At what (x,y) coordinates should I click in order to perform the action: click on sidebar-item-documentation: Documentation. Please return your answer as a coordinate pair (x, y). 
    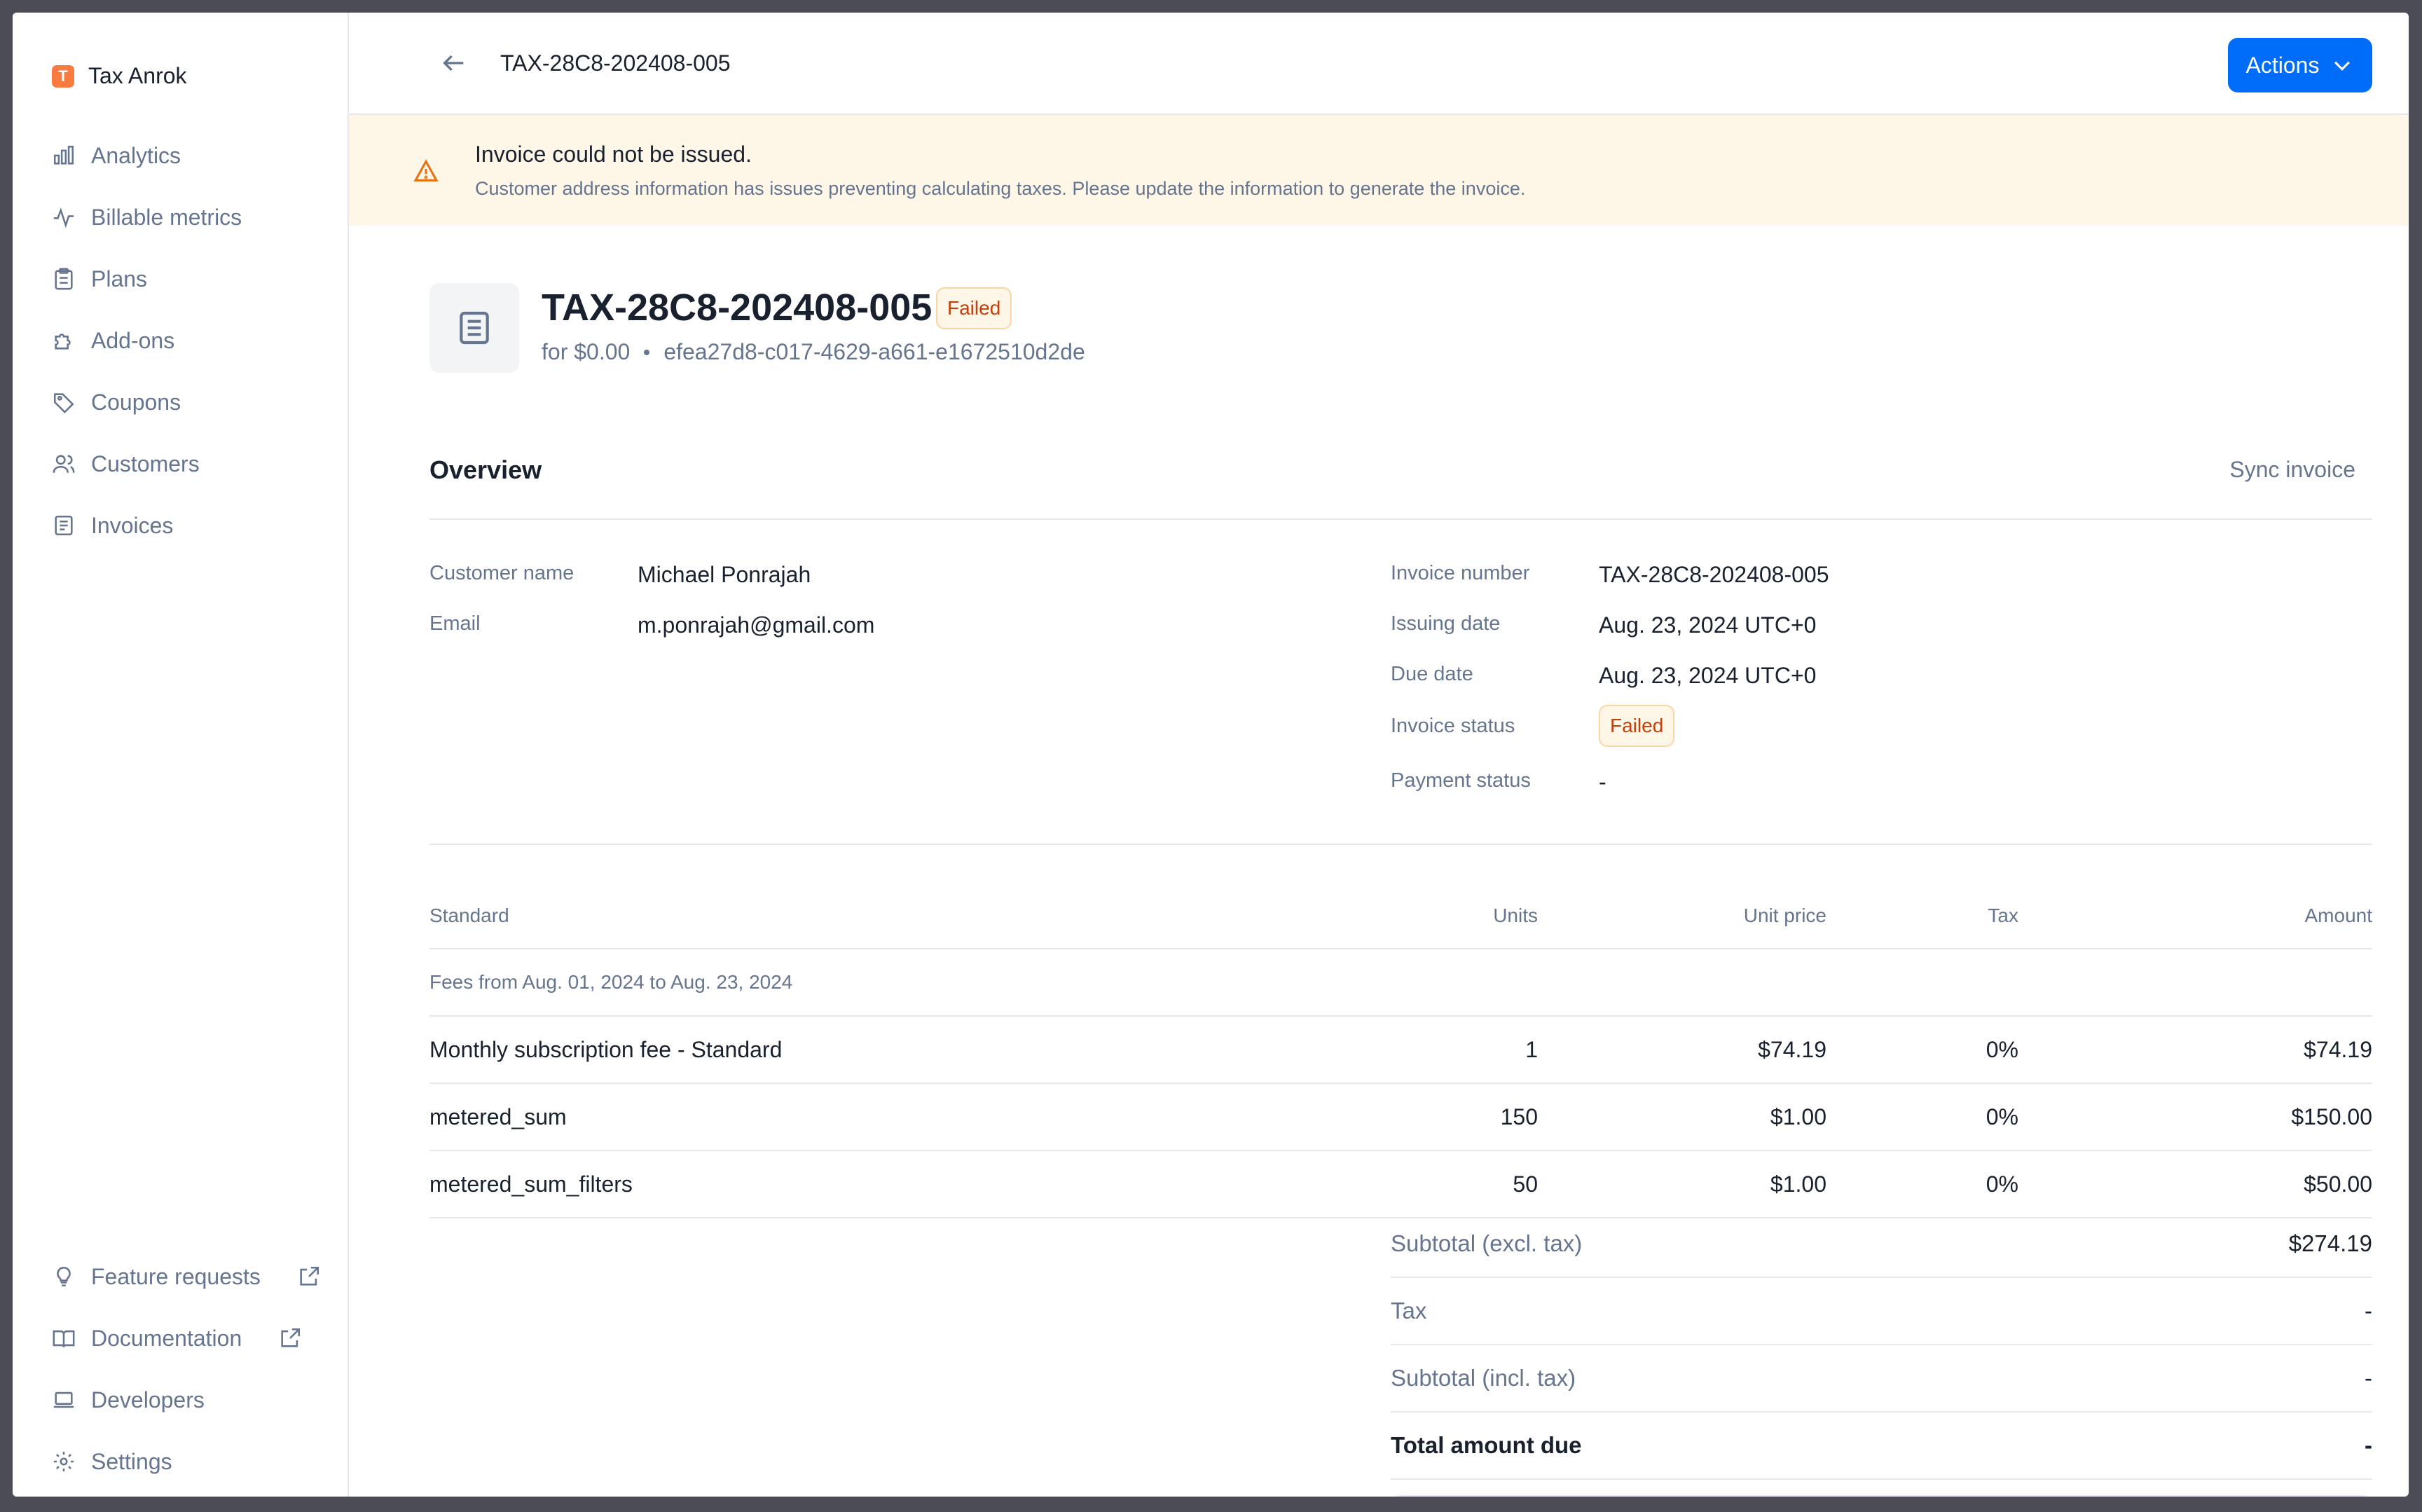
    Looking at the image, I should click on (186, 1338).